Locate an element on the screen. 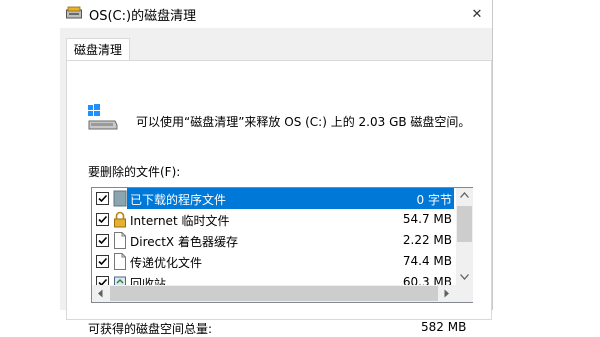 Image resolution: width=600 pixels, height=337 pixels. tab-disk-cleanup: 磁盘清理 is located at coordinates (98, 49).